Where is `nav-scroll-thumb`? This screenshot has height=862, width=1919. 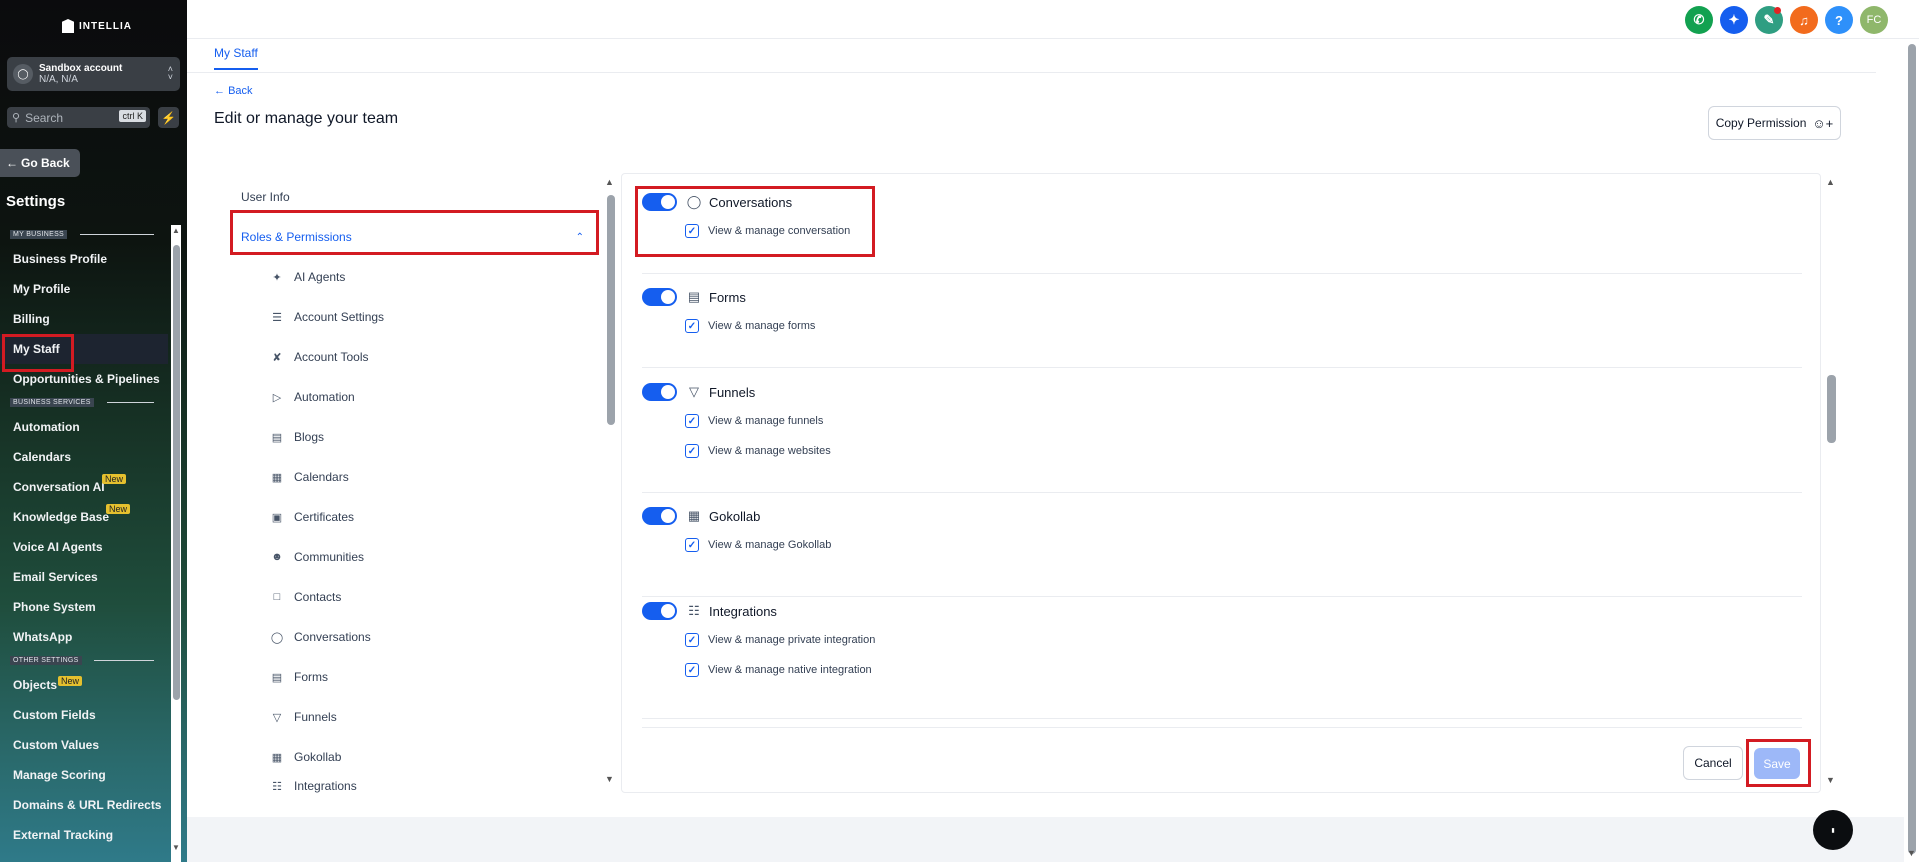
nav-scroll-thumb is located at coordinates (611, 310).